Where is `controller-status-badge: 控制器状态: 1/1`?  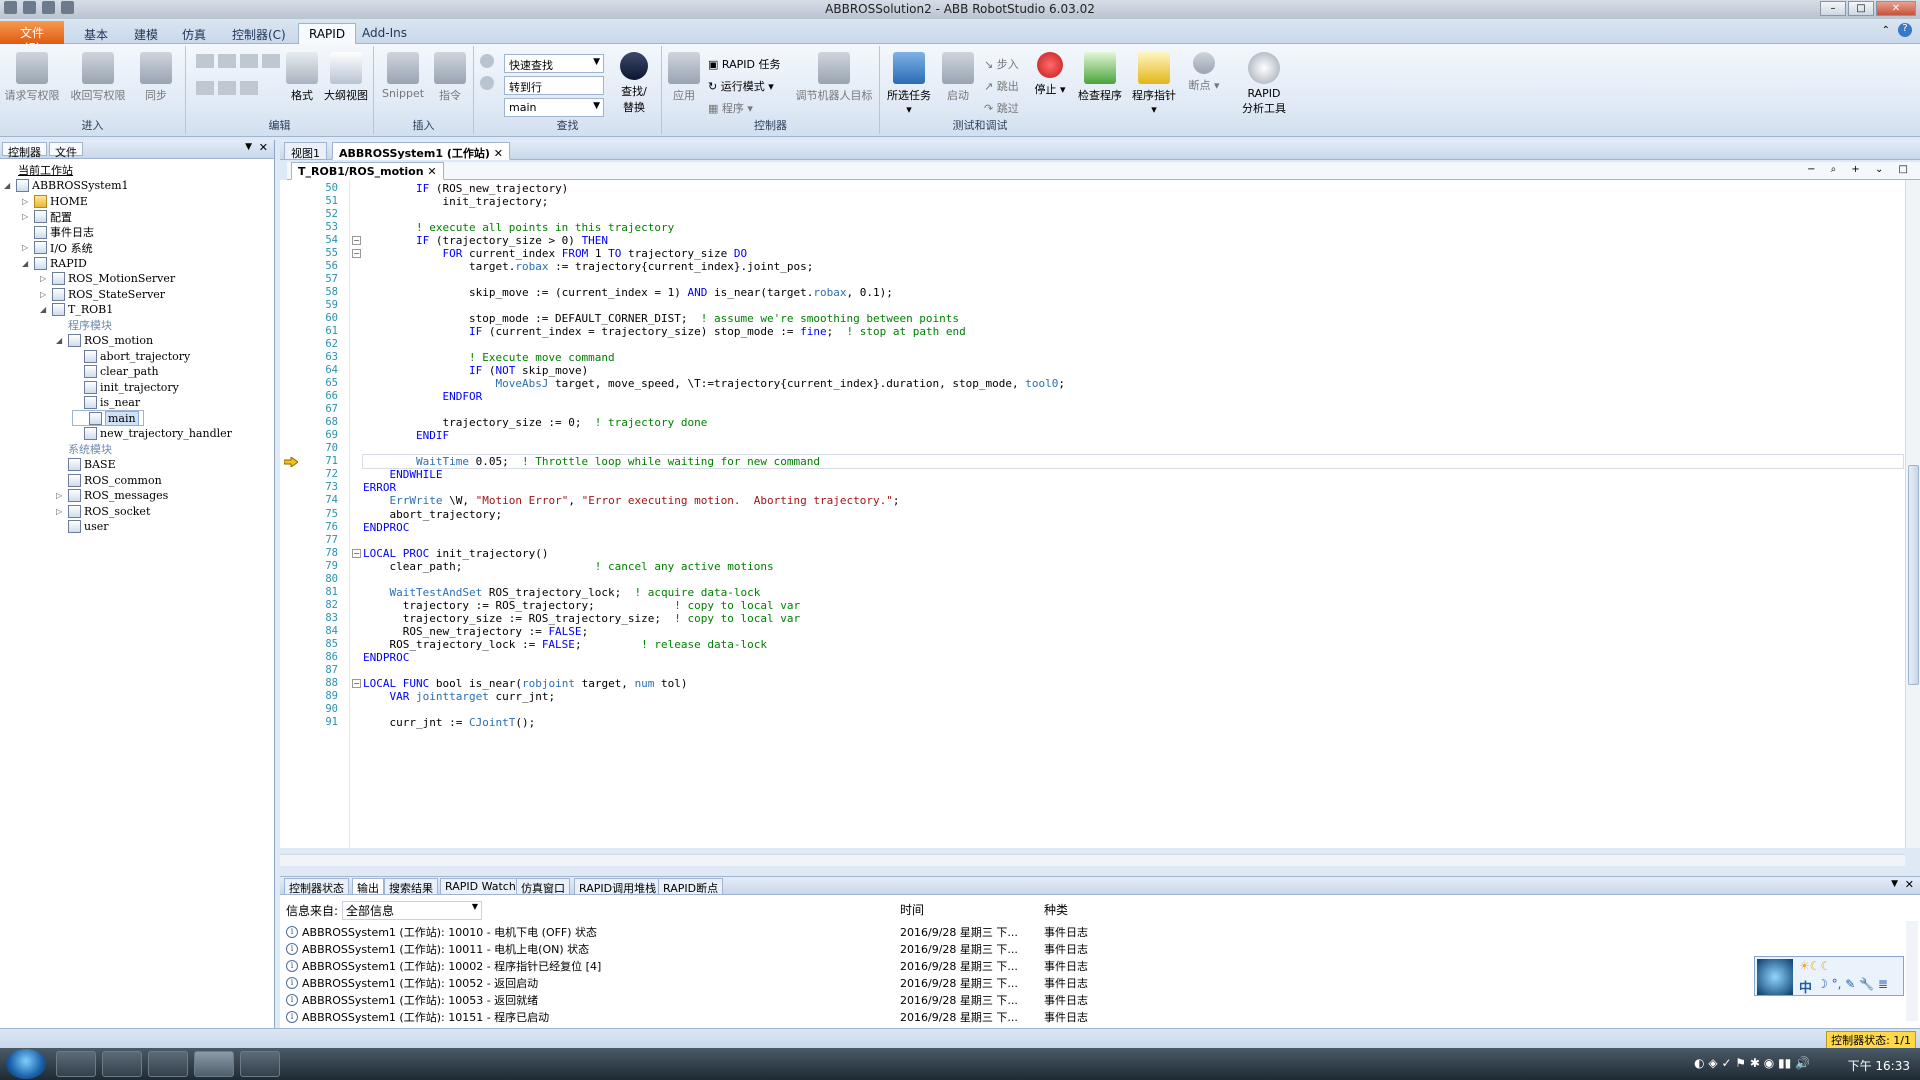 controller-status-badge: 控制器状态: 1/1 is located at coordinates (1871, 1040).